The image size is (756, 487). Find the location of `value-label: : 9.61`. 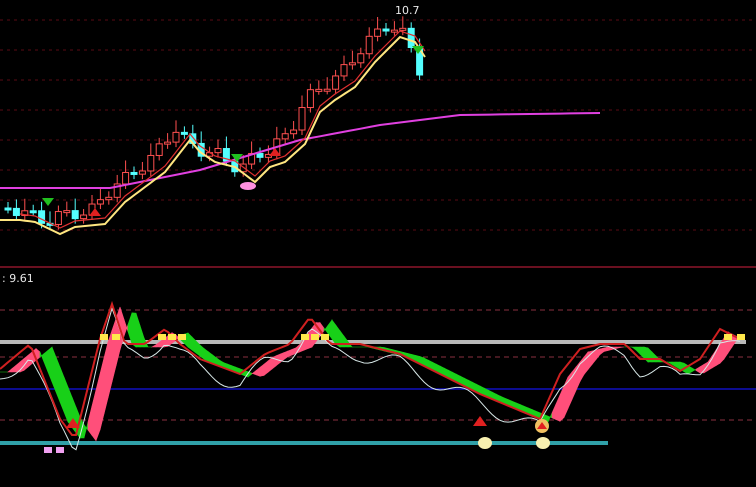

value-label: : 9.61 is located at coordinates (18, 278).